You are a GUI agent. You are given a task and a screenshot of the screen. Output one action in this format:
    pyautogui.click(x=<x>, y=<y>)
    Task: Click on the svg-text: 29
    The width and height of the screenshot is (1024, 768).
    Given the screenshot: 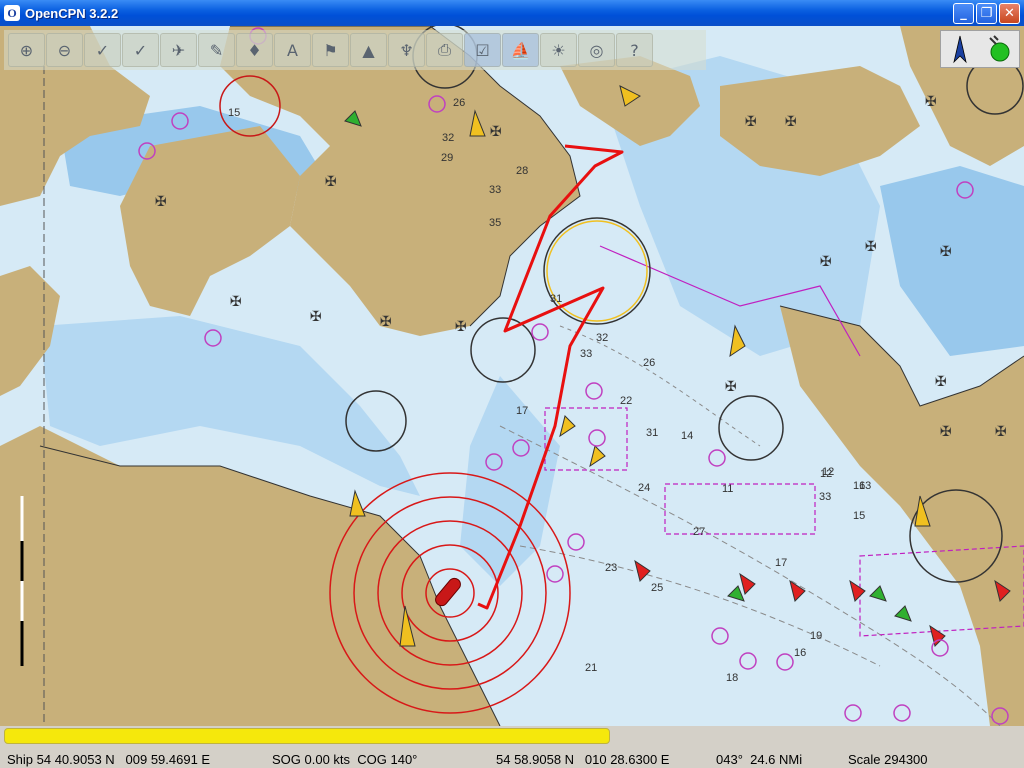 What is the action you would take?
    pyautogui.click(x=447, y=158)
    